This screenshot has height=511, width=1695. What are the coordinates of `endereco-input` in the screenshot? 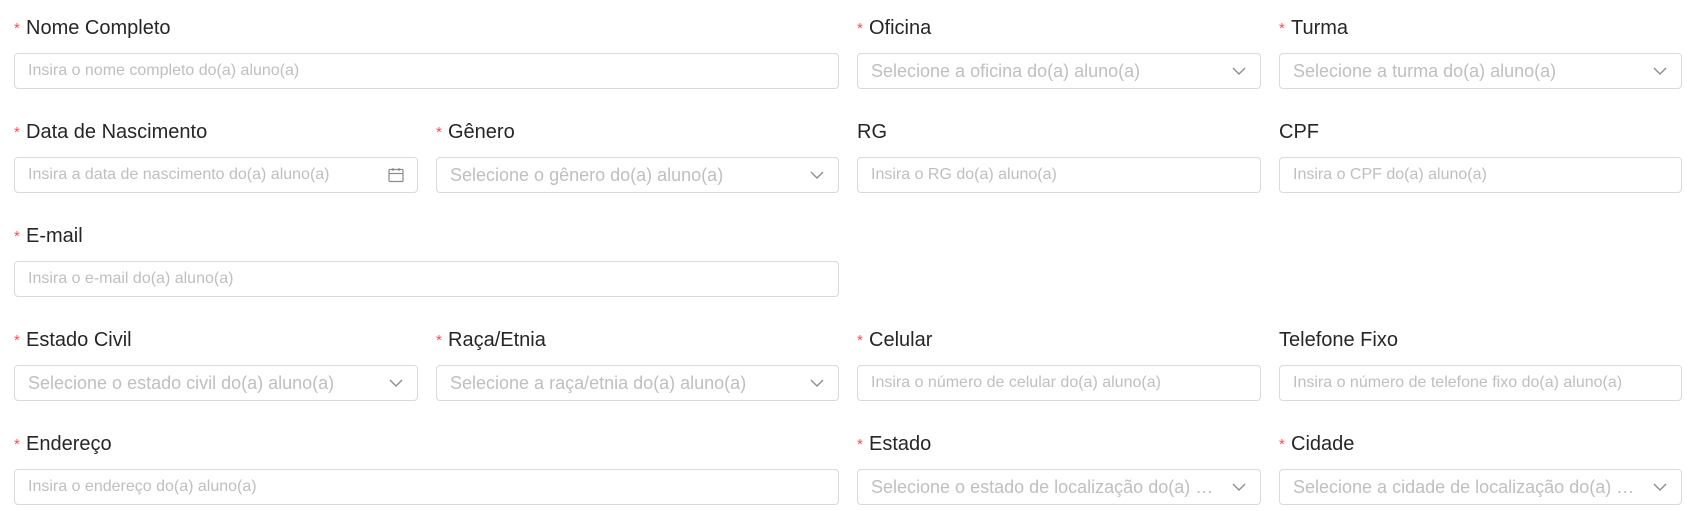 It's located at (426, 487).